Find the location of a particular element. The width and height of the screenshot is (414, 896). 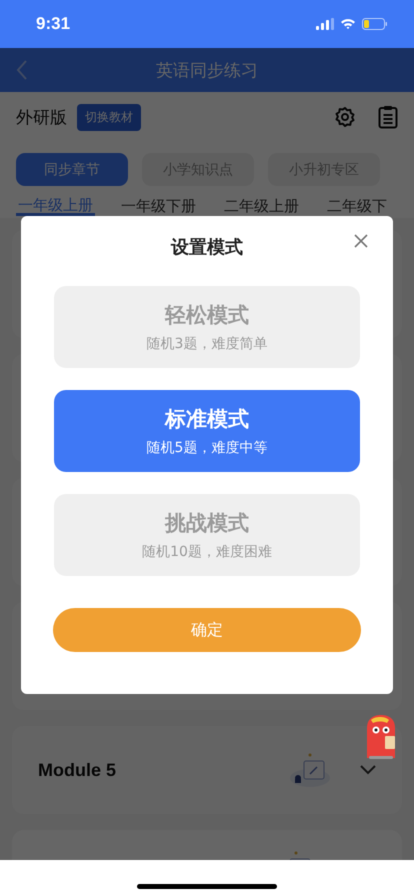

grade-tab: 一年级下册 is located at coordinates (158, 206).